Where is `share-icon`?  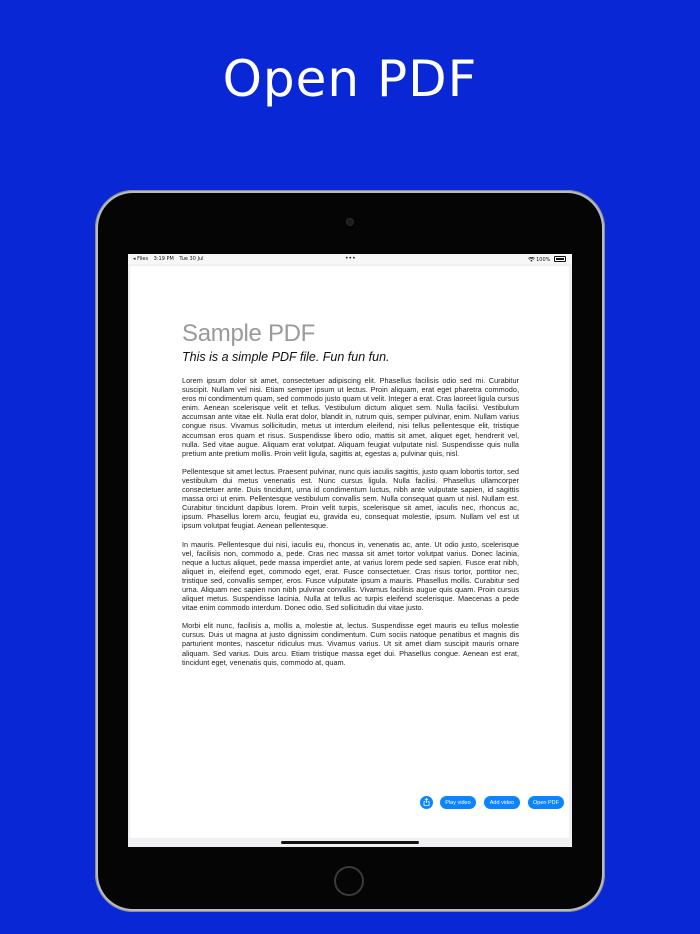
share-icon is located at coordinates (426, 802).